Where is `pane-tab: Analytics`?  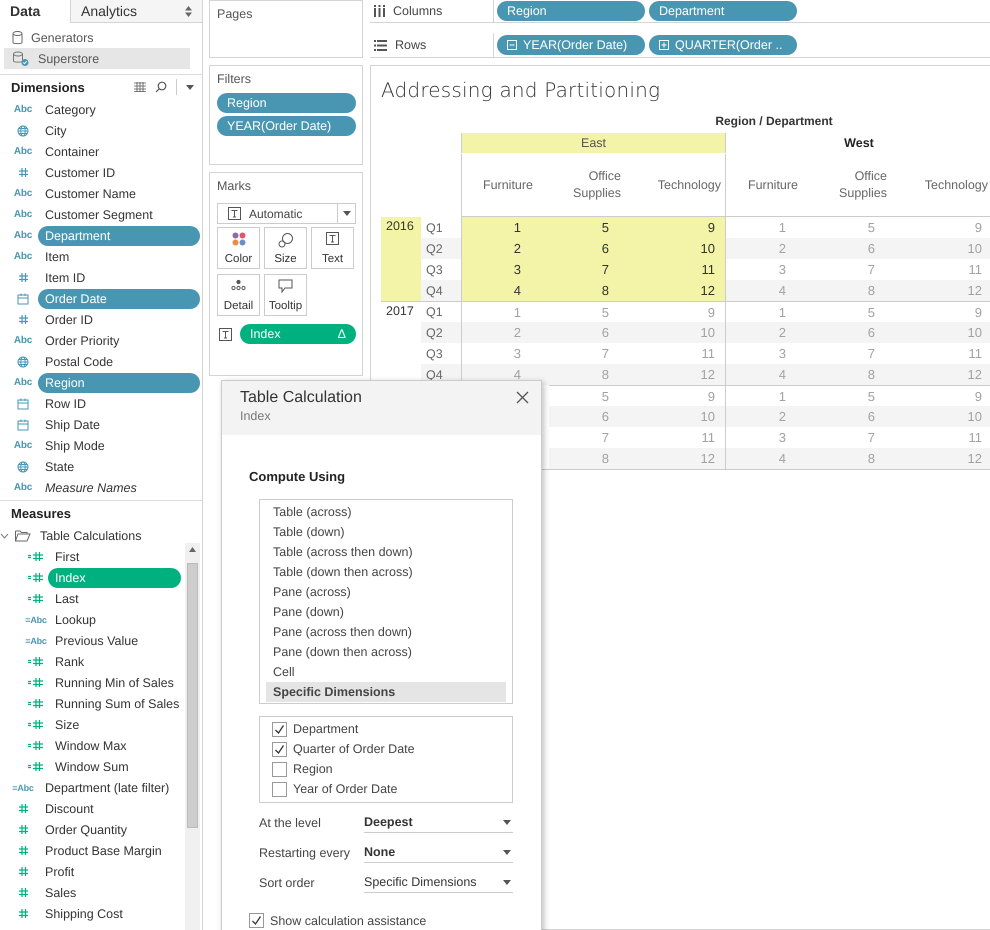
pane-tab: Analytics is located at coordinates (136, 11).